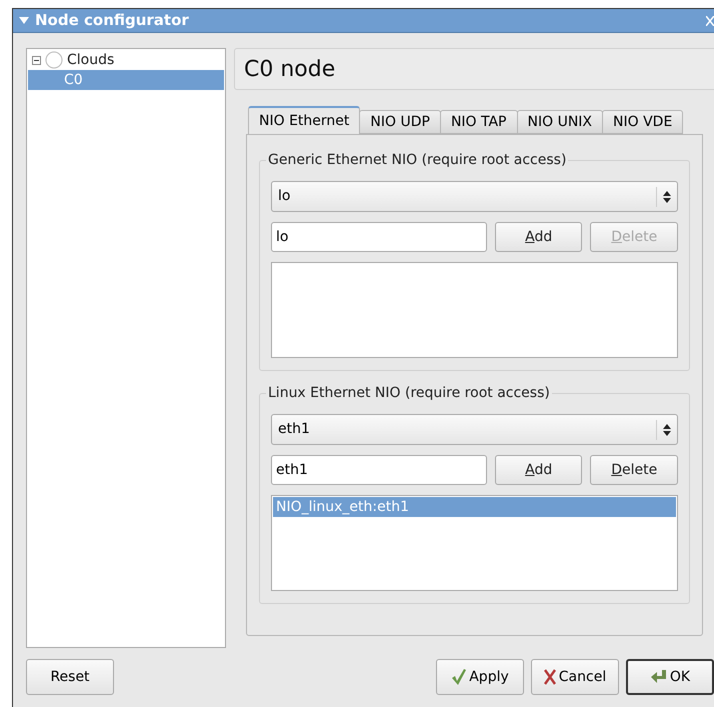 This screenshot has width=714, height=707. What do you see at coordinates (560, 122) in the screenshot?
I see `tab: NIO UNIX` at bounding box center [560, 122].